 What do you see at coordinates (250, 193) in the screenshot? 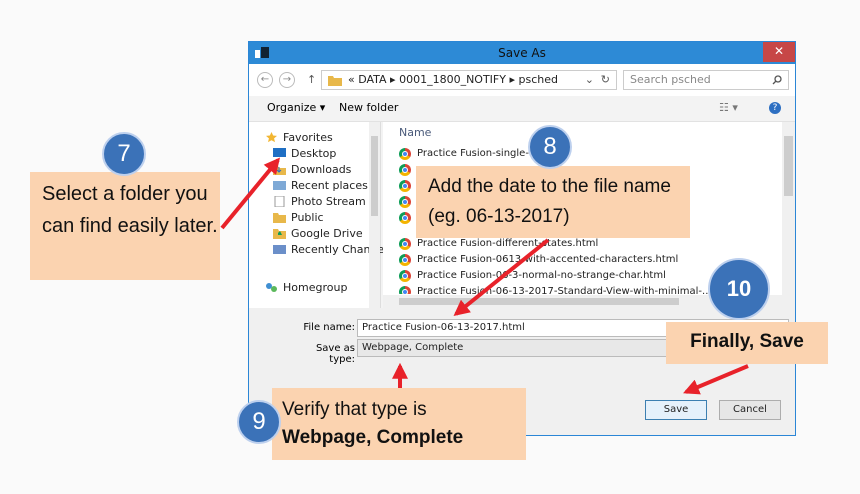
I see `arrow-to-desktop` at bounding box center [250, 193].